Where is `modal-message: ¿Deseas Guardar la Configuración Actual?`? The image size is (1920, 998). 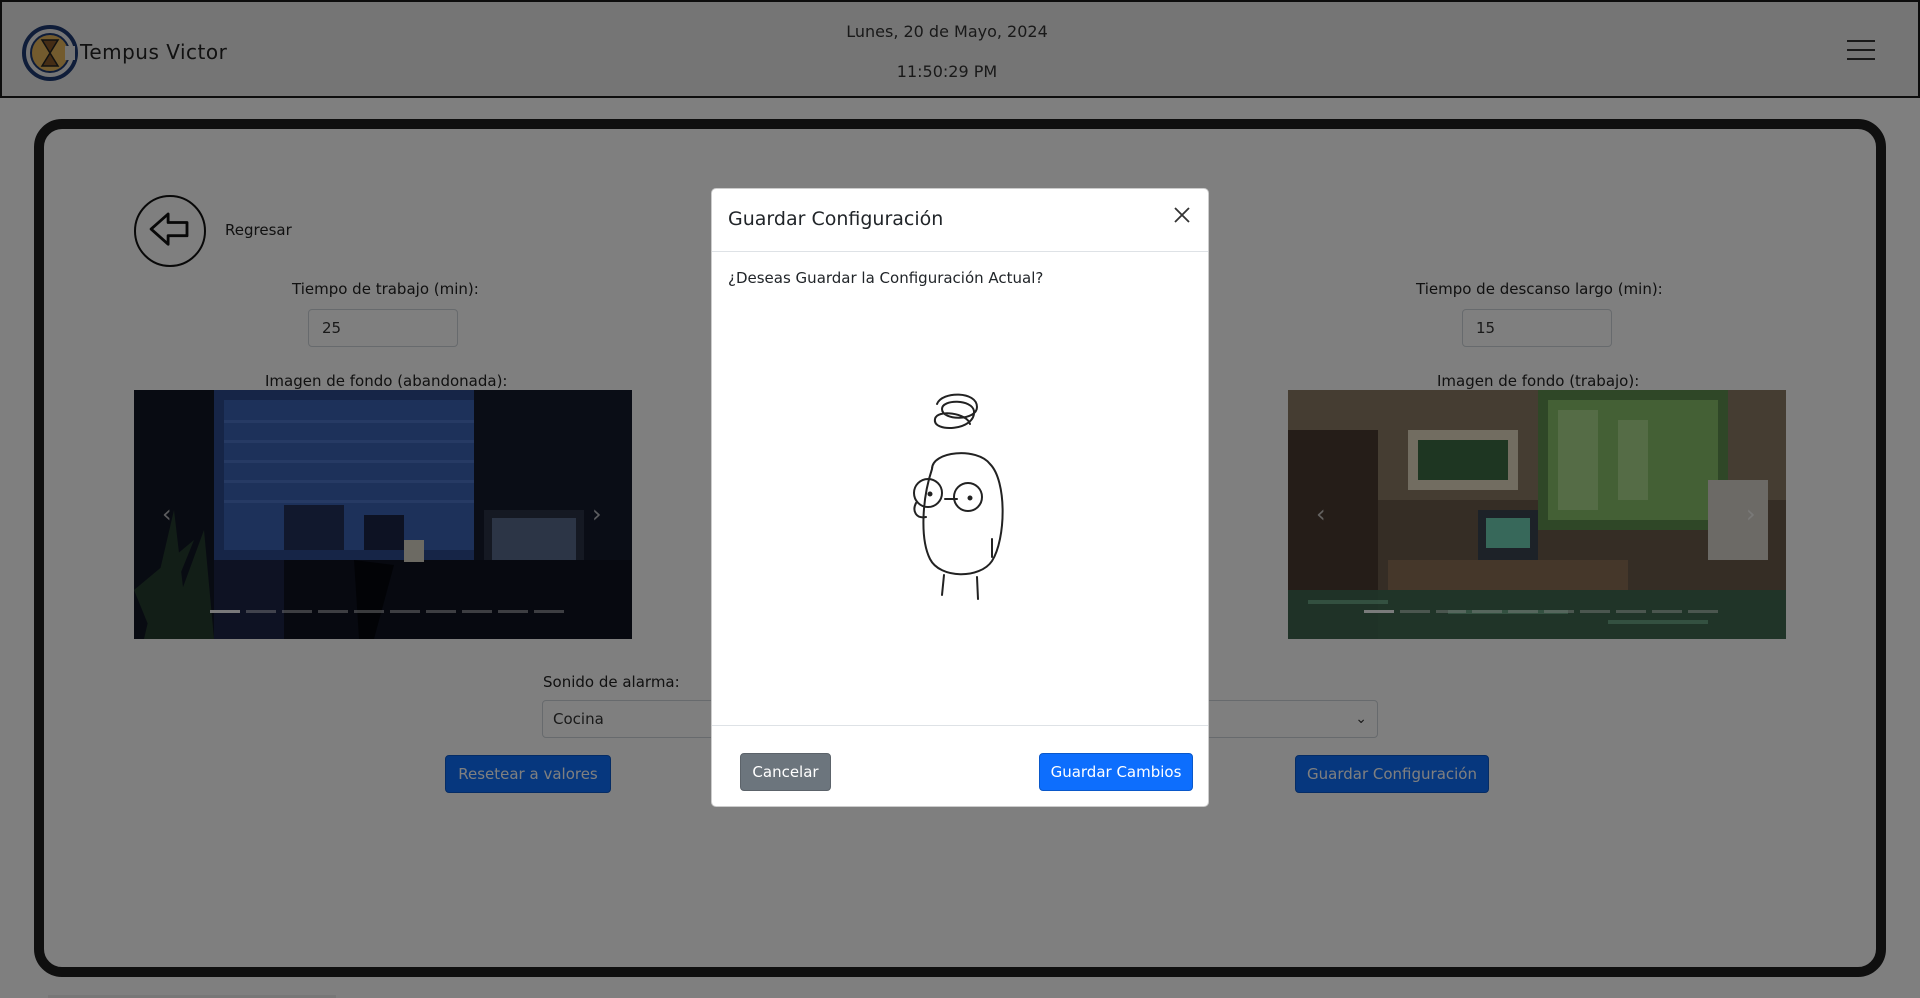
modal-message: ¿Deseas Guardar la Configuración Actual? is located at coordinates (886, 278).